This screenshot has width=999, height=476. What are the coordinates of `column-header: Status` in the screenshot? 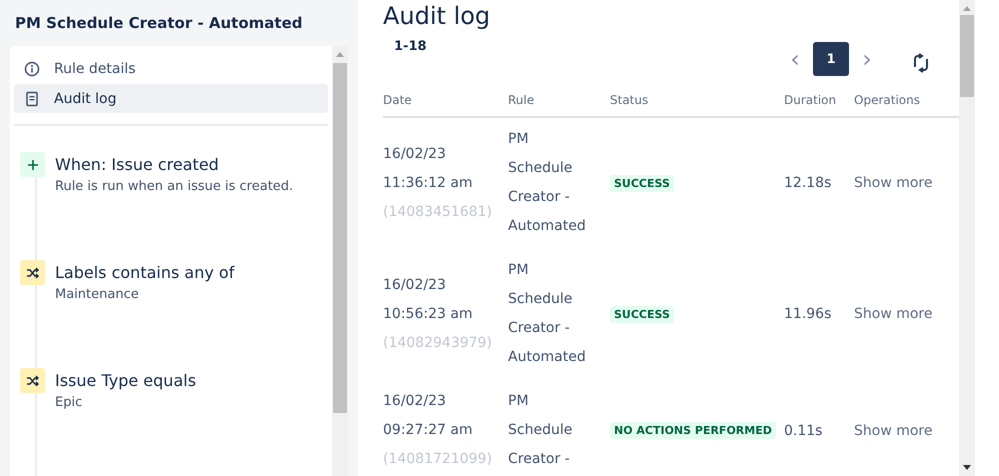 It's located at (697, 100).